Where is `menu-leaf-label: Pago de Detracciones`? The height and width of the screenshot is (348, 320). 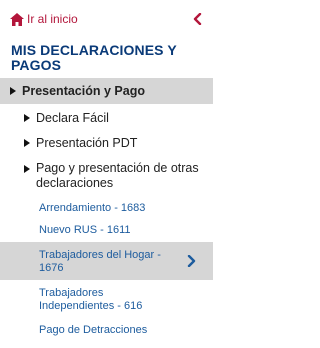 menu-leaf-label: Pago de Detracciones is located at coordinates (93, 330).